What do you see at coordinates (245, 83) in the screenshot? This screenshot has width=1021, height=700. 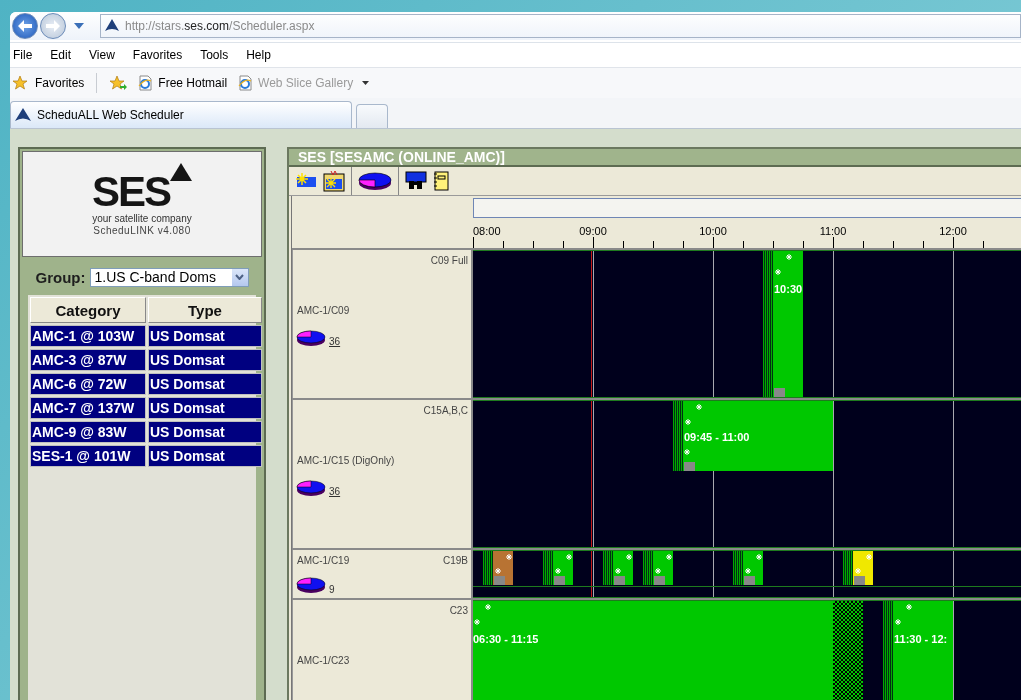 I see `page-icon` at bounding box center [245, 83].